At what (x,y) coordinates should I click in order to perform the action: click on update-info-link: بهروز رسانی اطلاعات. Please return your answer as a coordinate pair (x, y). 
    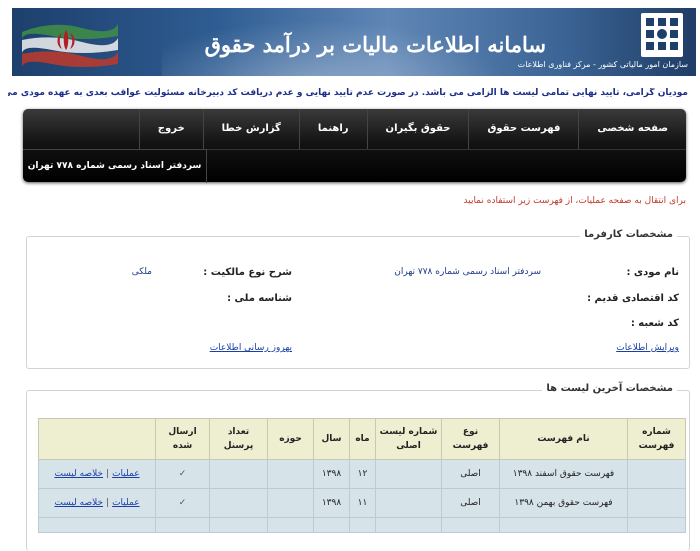
    Looking at the image, I should click on (251, 348).